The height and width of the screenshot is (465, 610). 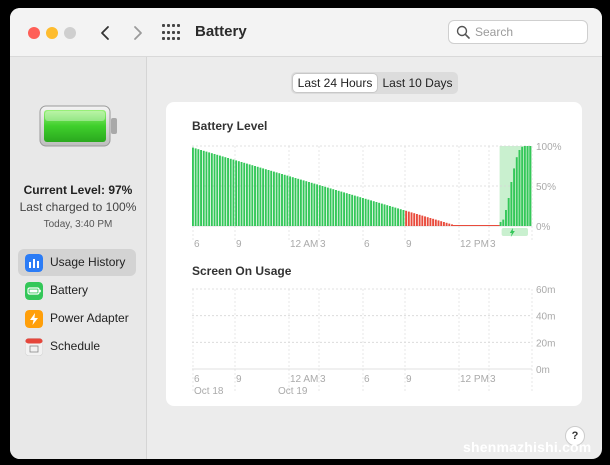 I want to click on search-field, so click(x=518, y=32).